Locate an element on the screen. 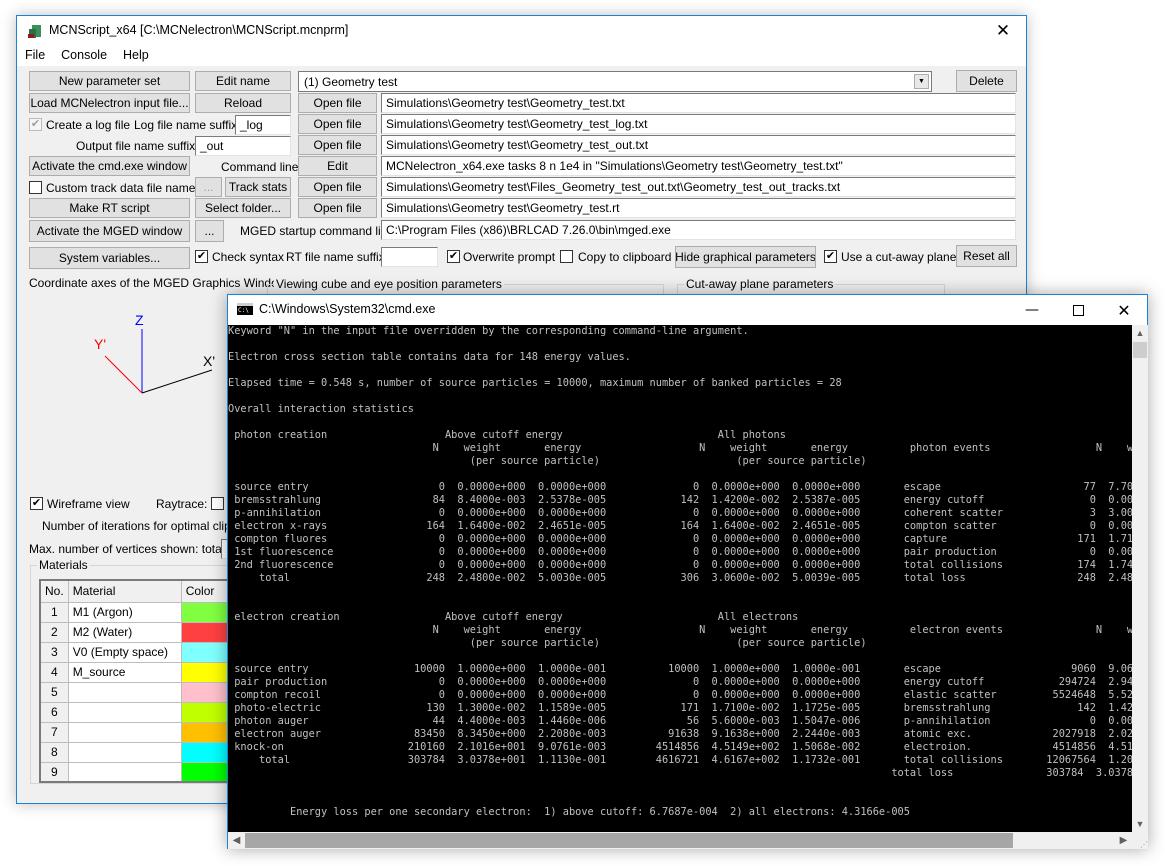  material-row: 5 is located at coordinates (140, 692).